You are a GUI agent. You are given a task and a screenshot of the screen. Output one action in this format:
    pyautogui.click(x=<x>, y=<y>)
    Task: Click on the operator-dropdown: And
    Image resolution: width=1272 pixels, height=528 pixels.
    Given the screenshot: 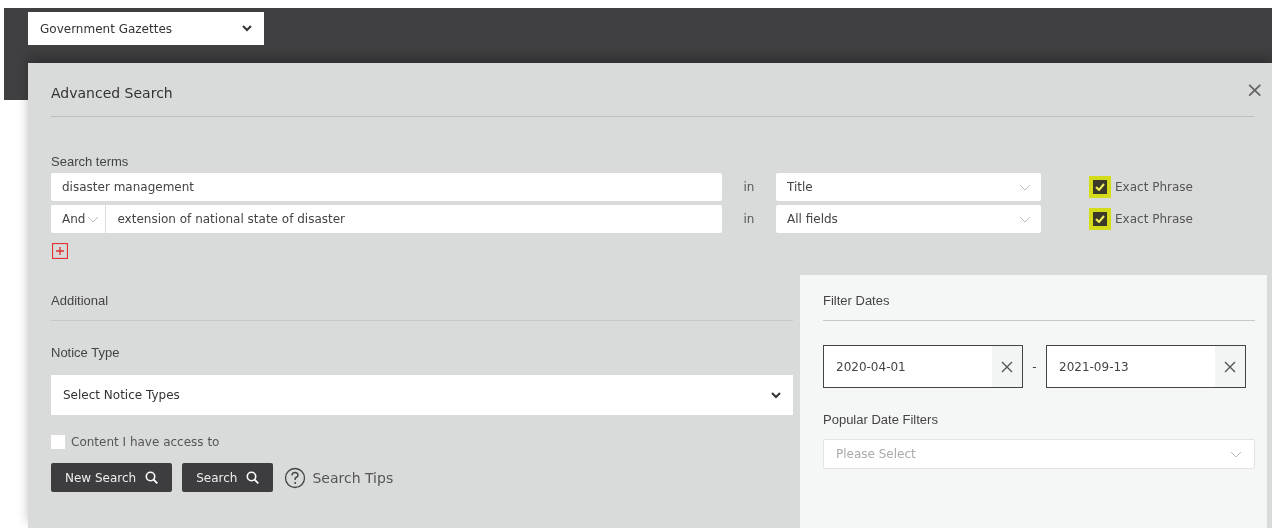 What is the action you would take?
    pyautogui.click(x=79, y=219)
    